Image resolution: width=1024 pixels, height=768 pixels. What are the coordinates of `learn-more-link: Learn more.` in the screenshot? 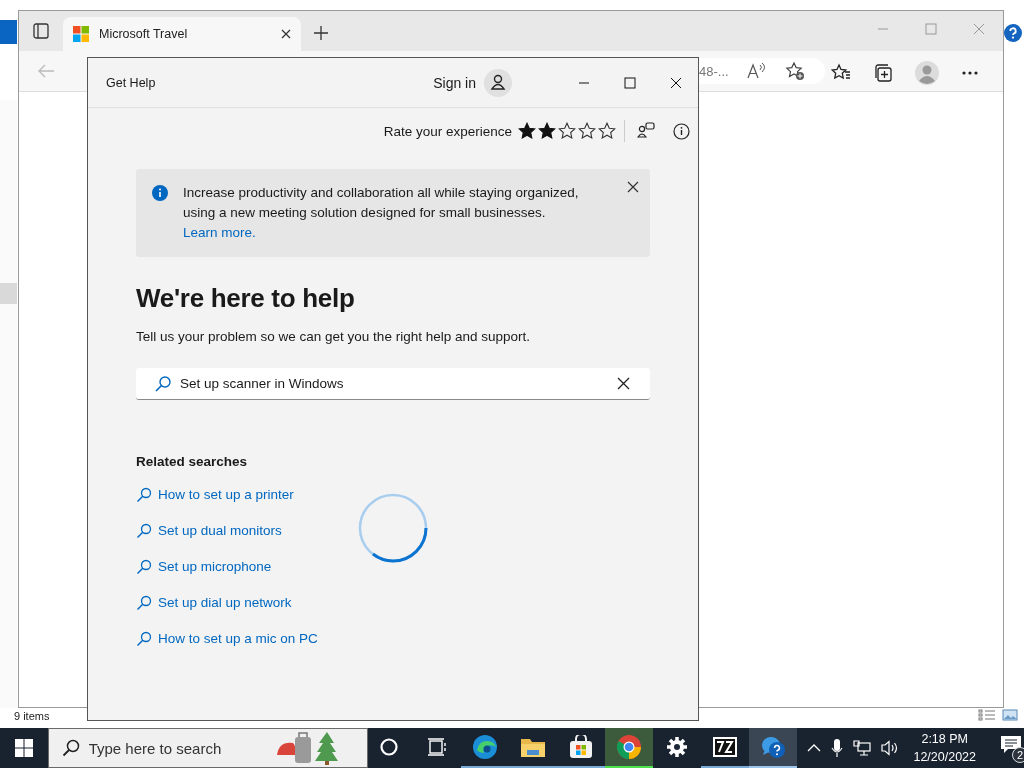 It's located at (219, 232).